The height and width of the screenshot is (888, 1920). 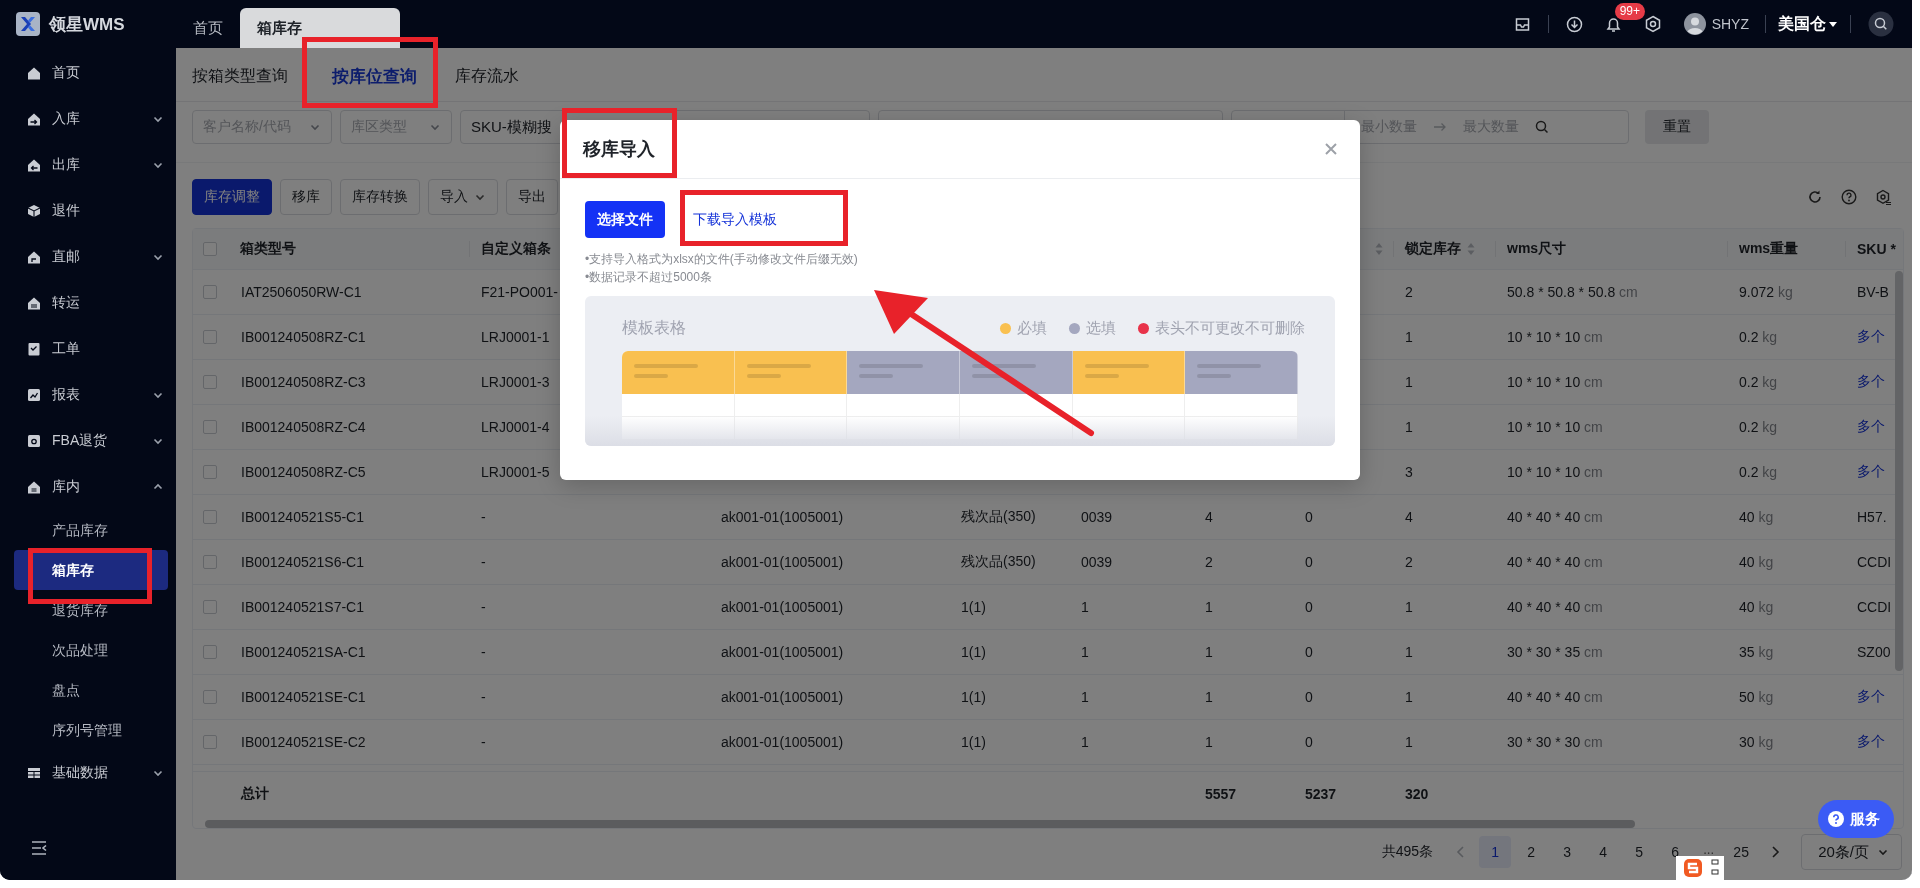 I want to click on page-number: 25, so click(x=1741, y=852).